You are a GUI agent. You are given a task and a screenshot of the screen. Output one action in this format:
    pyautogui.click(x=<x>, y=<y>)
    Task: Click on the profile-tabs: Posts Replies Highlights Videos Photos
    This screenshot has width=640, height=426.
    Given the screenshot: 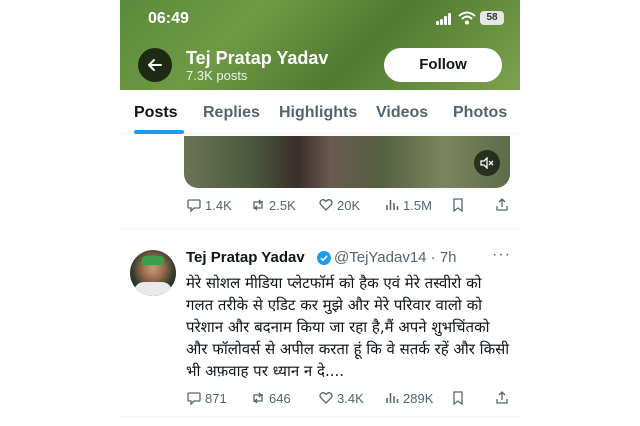 What is the action you would take?
    pyautogui.click(x=320, y=112)
    